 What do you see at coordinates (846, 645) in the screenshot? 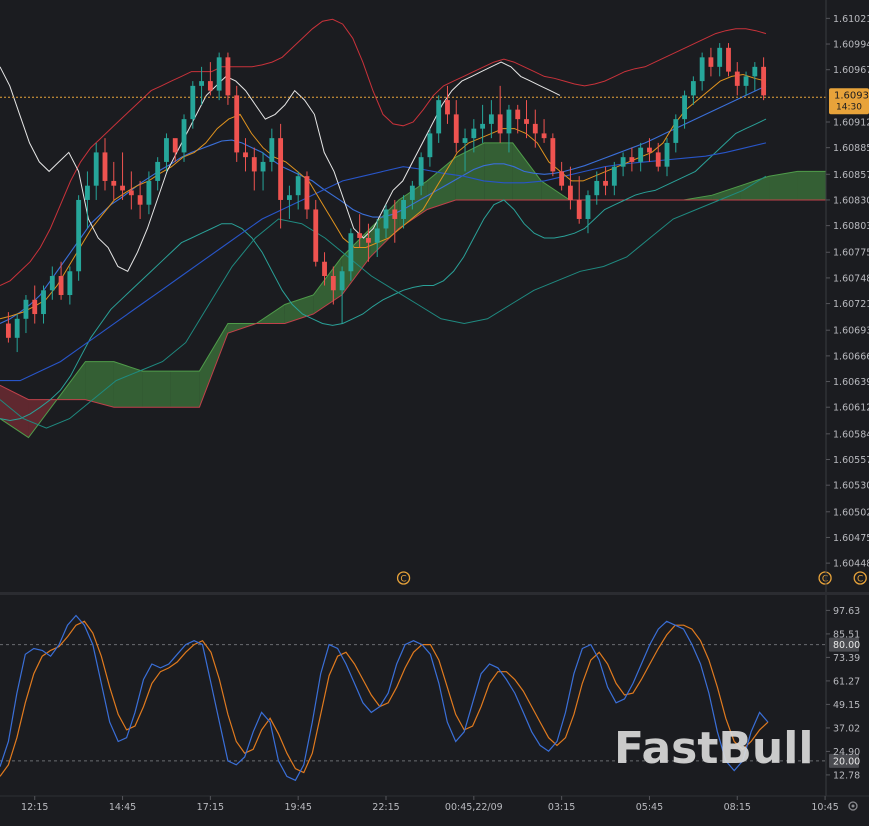
I see `oscillator-level-label: 80.00` at bounding box center [846, 645].